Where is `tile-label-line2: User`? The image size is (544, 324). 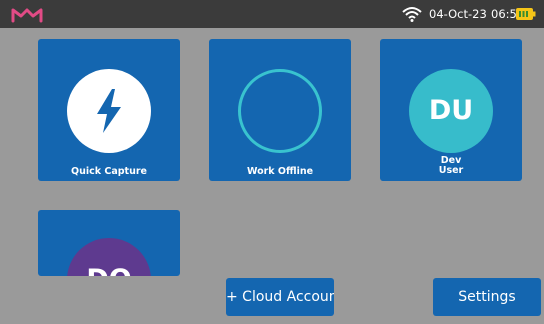 tile-label-line2: User is located at coordinates (451, 170).